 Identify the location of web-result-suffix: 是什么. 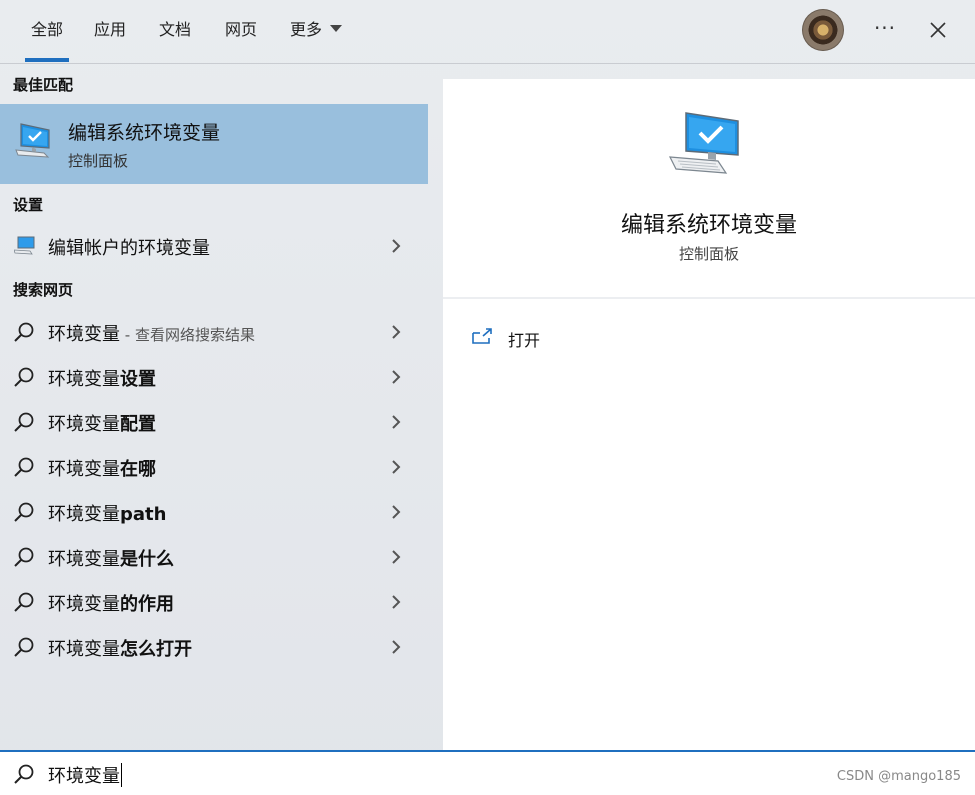
(147, 559).